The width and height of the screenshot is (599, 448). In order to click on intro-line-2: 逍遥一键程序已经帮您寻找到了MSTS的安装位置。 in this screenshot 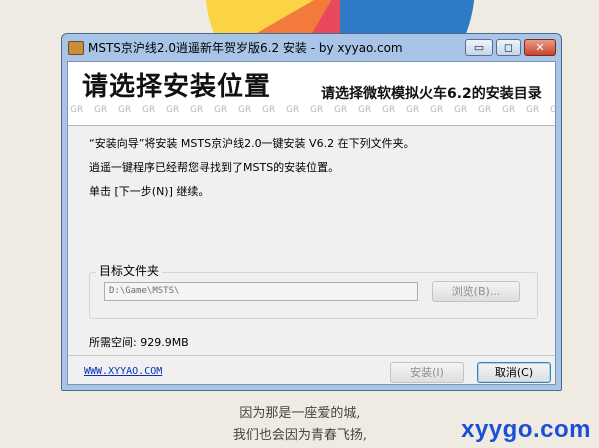, I will do `click(214, 167)`.